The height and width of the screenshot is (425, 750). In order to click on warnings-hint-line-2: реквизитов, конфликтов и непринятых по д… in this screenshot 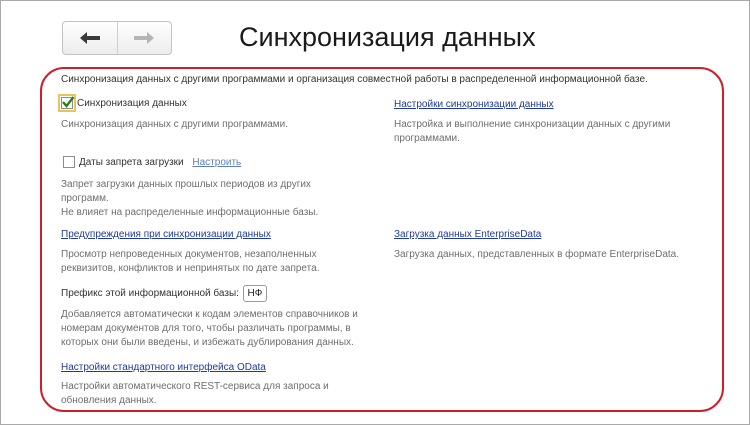, I will do `click(190, 268)`.